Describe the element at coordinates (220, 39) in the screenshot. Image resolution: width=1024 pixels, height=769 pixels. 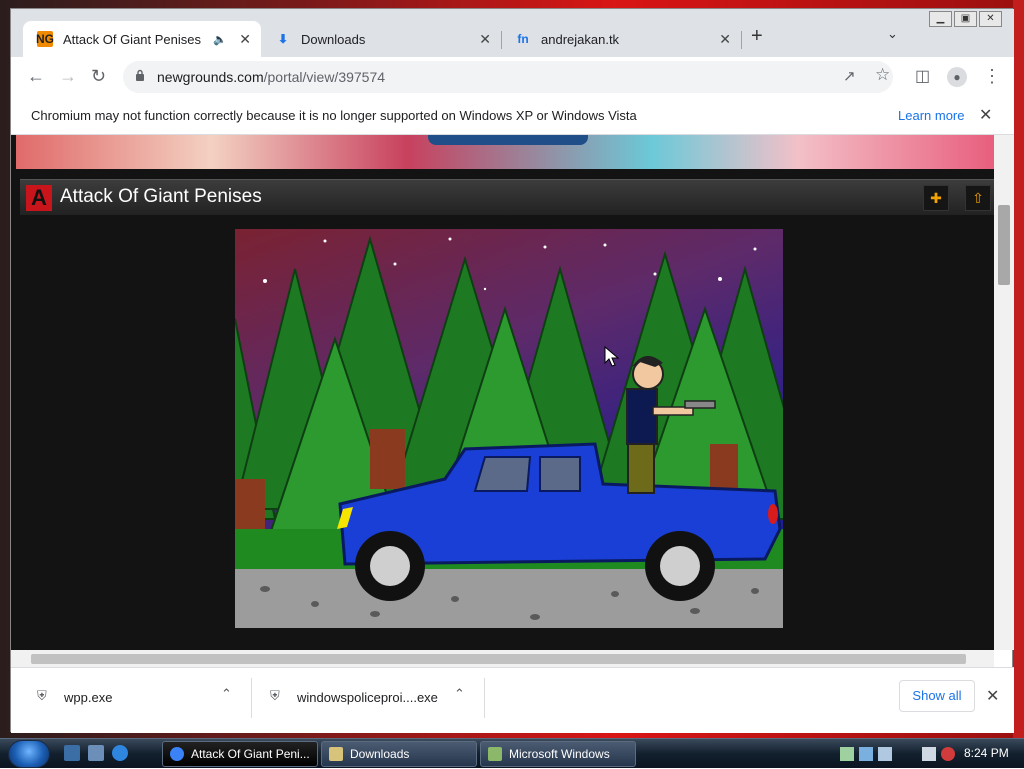
I see `speaker-icon: 🔈` at that location.